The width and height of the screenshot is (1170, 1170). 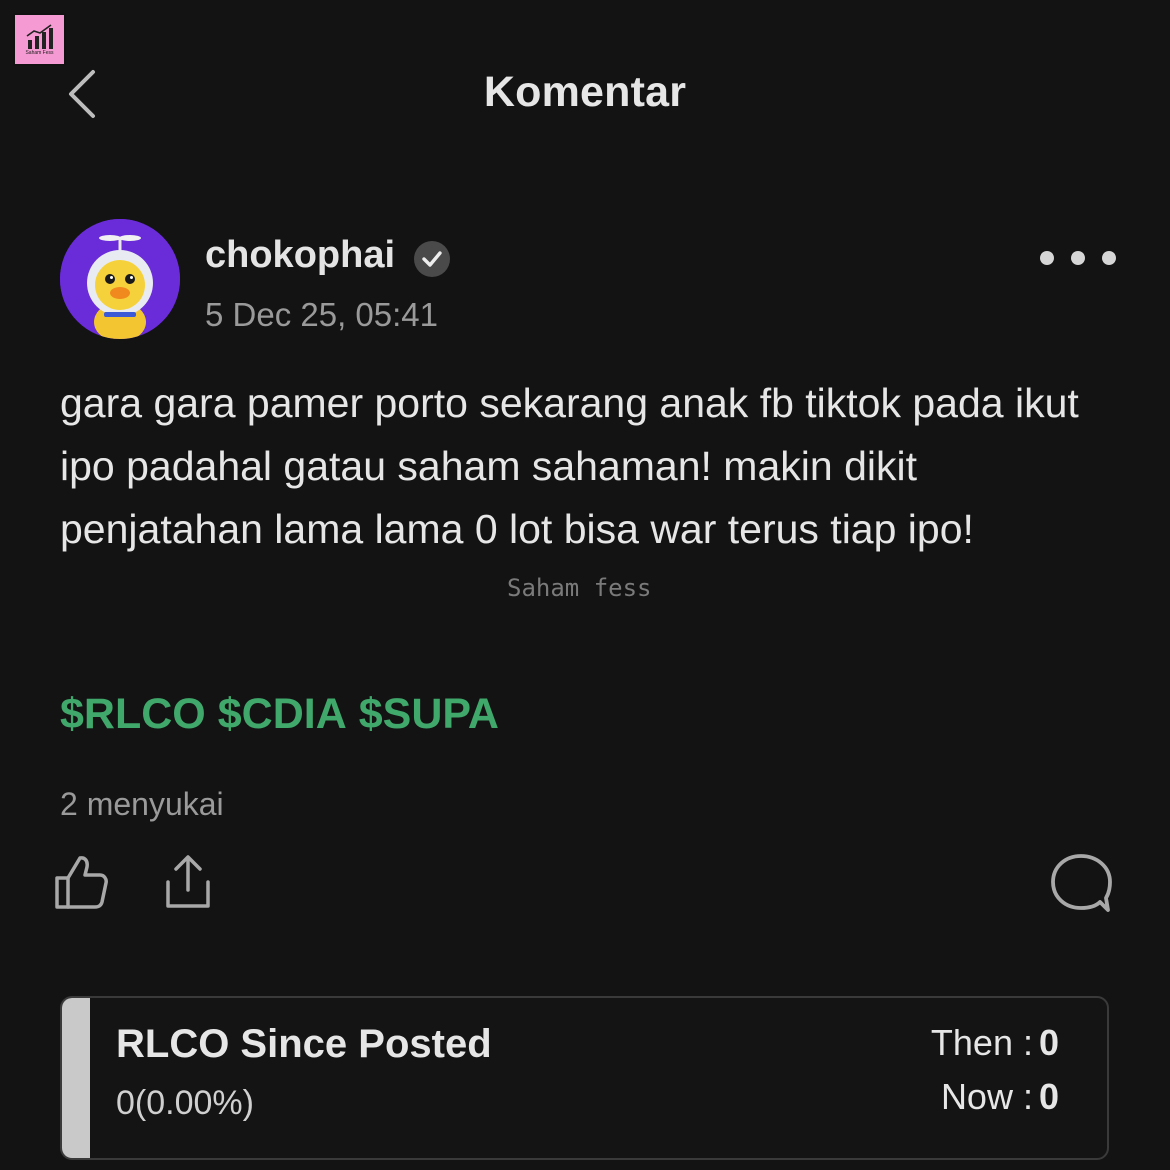 I want to click on verified-check-icon, so click(x=432, y=259).